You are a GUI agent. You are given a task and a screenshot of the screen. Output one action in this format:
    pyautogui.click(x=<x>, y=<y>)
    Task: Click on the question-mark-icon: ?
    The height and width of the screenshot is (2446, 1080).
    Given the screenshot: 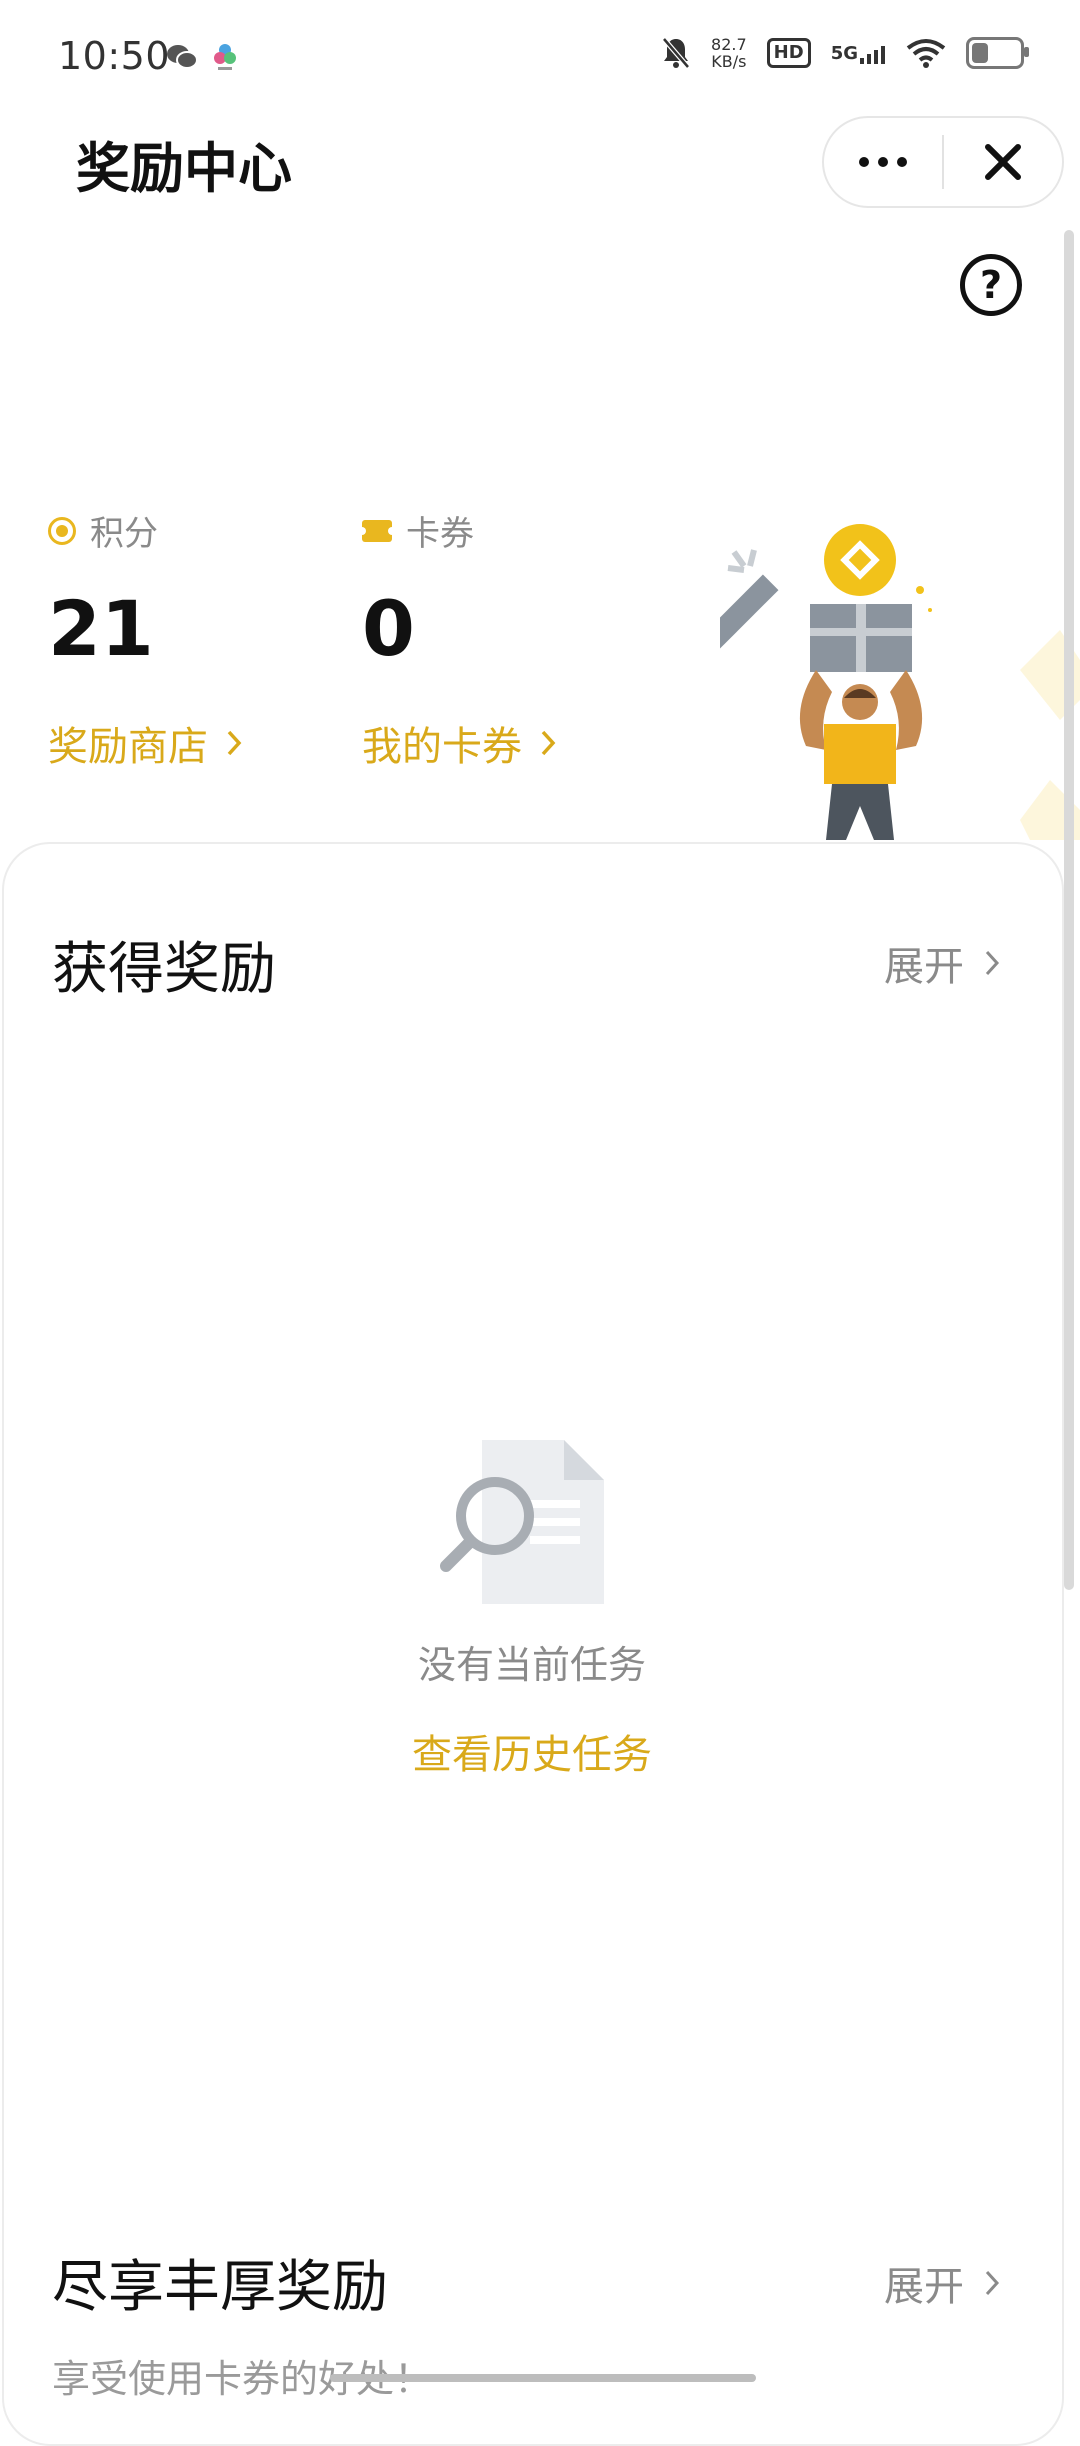 What is the action you would take?
    pyautogui.click(x=991, y=285)
    